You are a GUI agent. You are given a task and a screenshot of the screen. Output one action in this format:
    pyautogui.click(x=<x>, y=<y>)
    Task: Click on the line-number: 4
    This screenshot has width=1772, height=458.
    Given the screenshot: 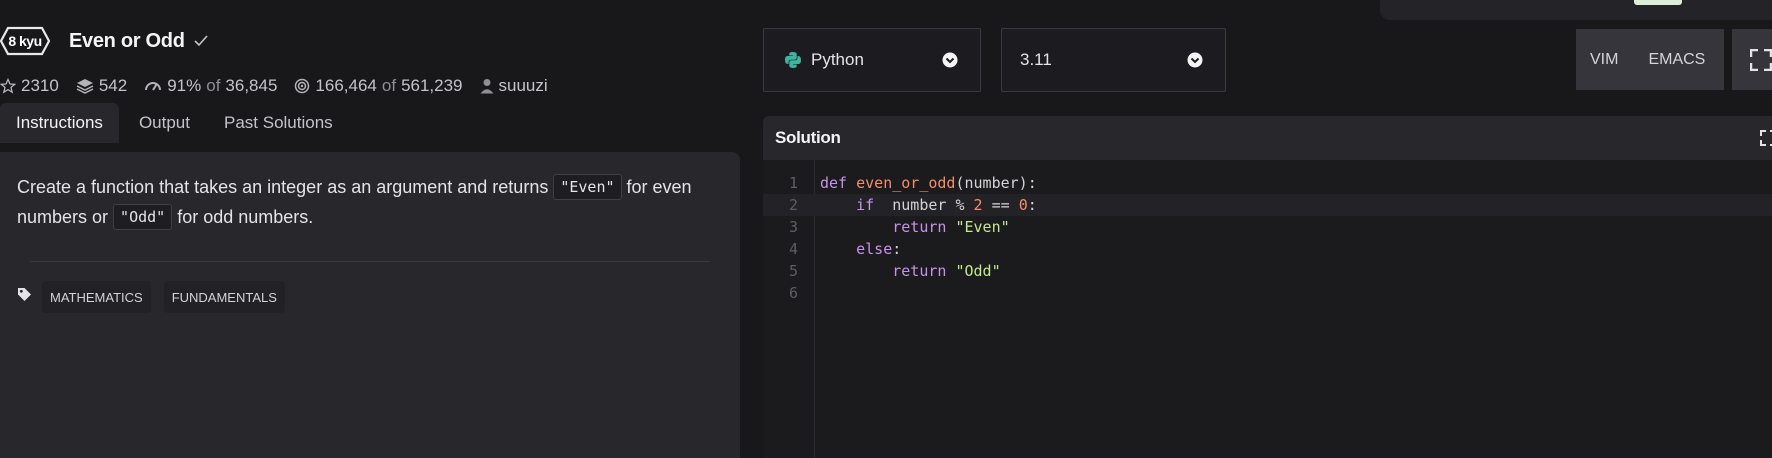 What is the action you would take?
    pyautogui.click(x=793, y=249)
    